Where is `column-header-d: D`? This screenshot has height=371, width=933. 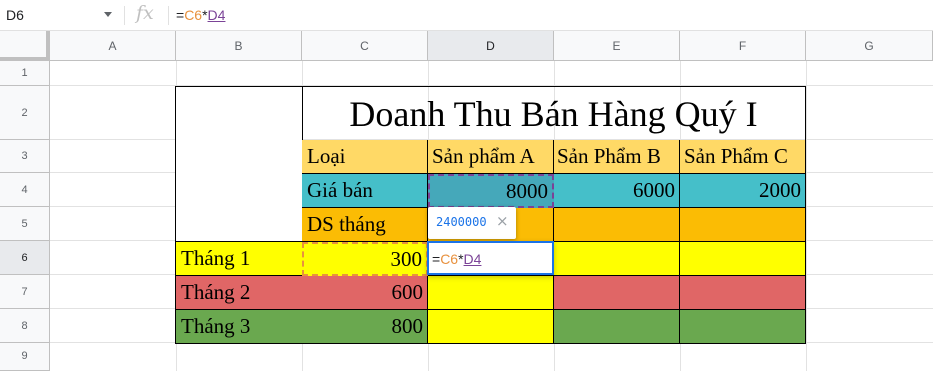 column-header-d: D is located at coordinates (491, 46).